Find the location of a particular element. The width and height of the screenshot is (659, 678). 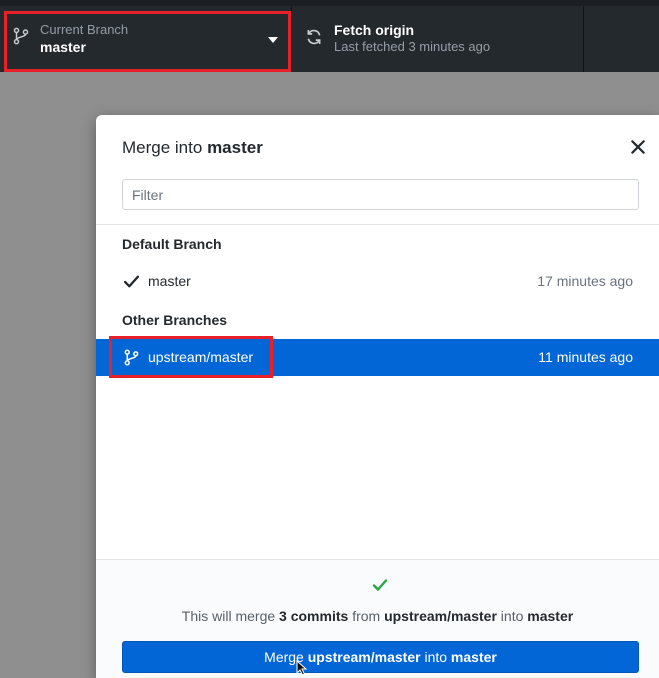

filter-input is located at coordinates (380, 194).